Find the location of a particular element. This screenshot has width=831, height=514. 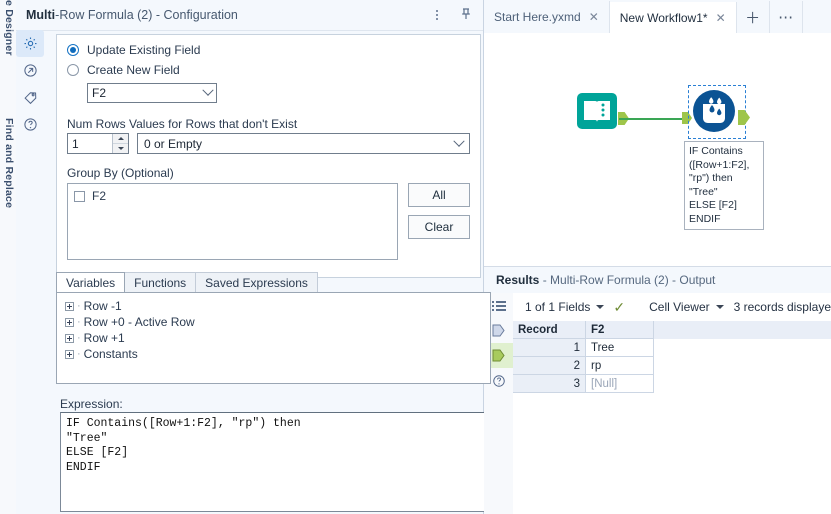

formula-tool-output-anchor is located at coordinates (744, 117).